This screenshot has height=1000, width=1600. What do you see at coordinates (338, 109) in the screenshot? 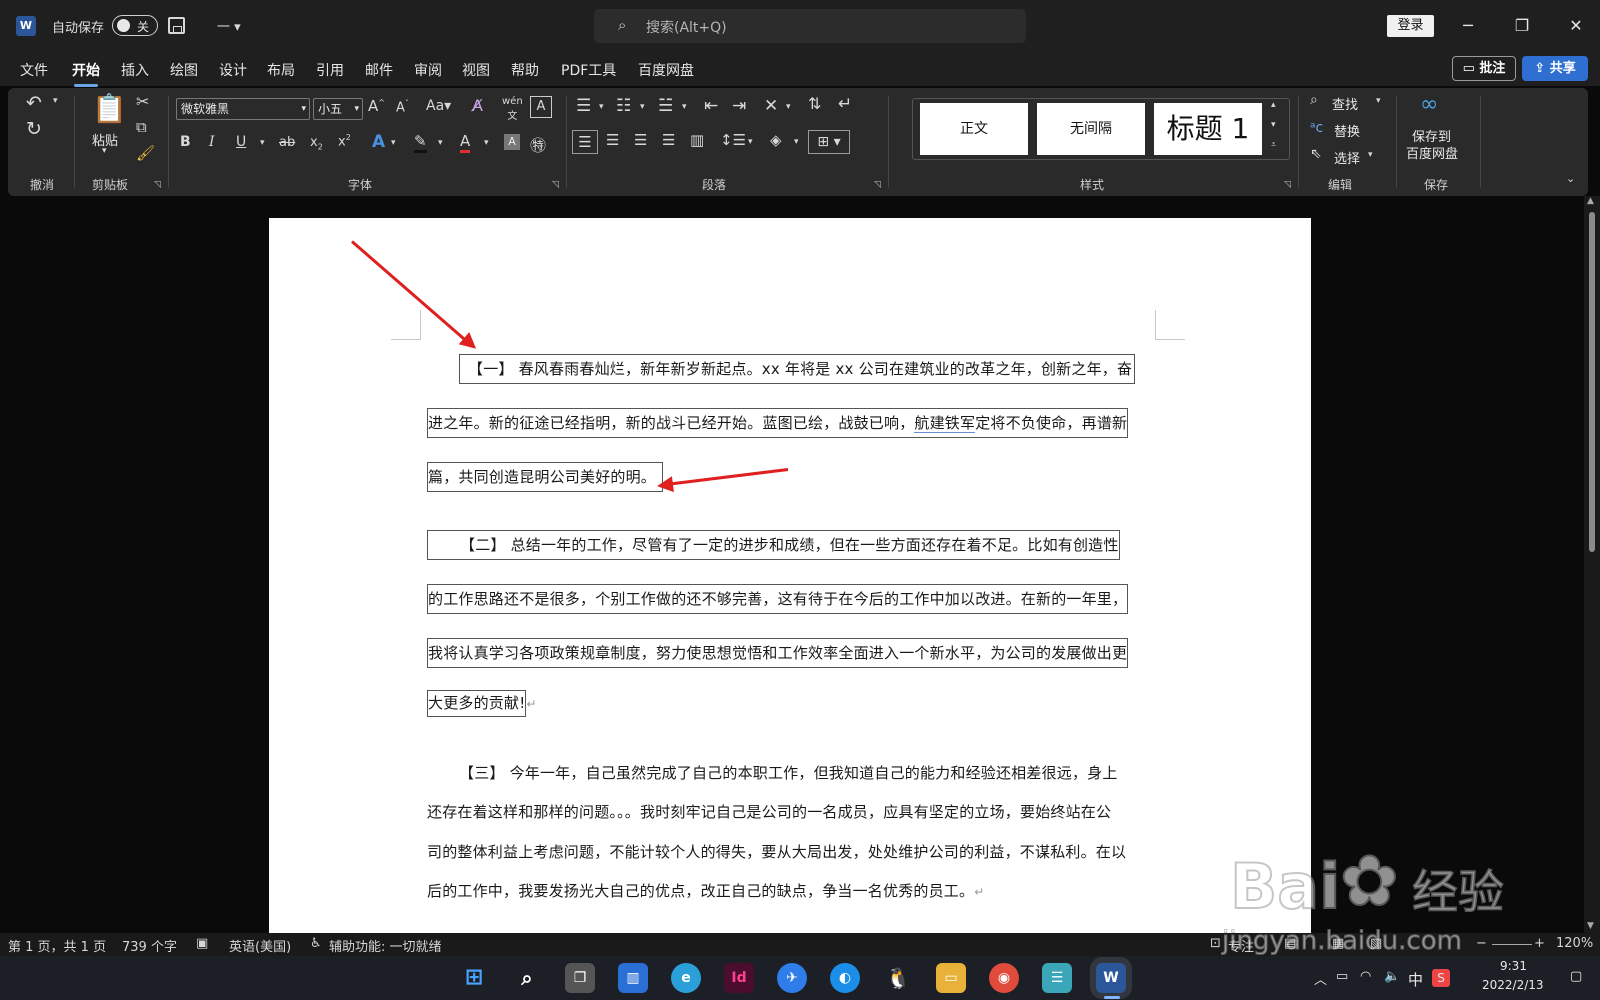
I see `font-size-select: 小五 ▾` at bounding box center [338, 109].